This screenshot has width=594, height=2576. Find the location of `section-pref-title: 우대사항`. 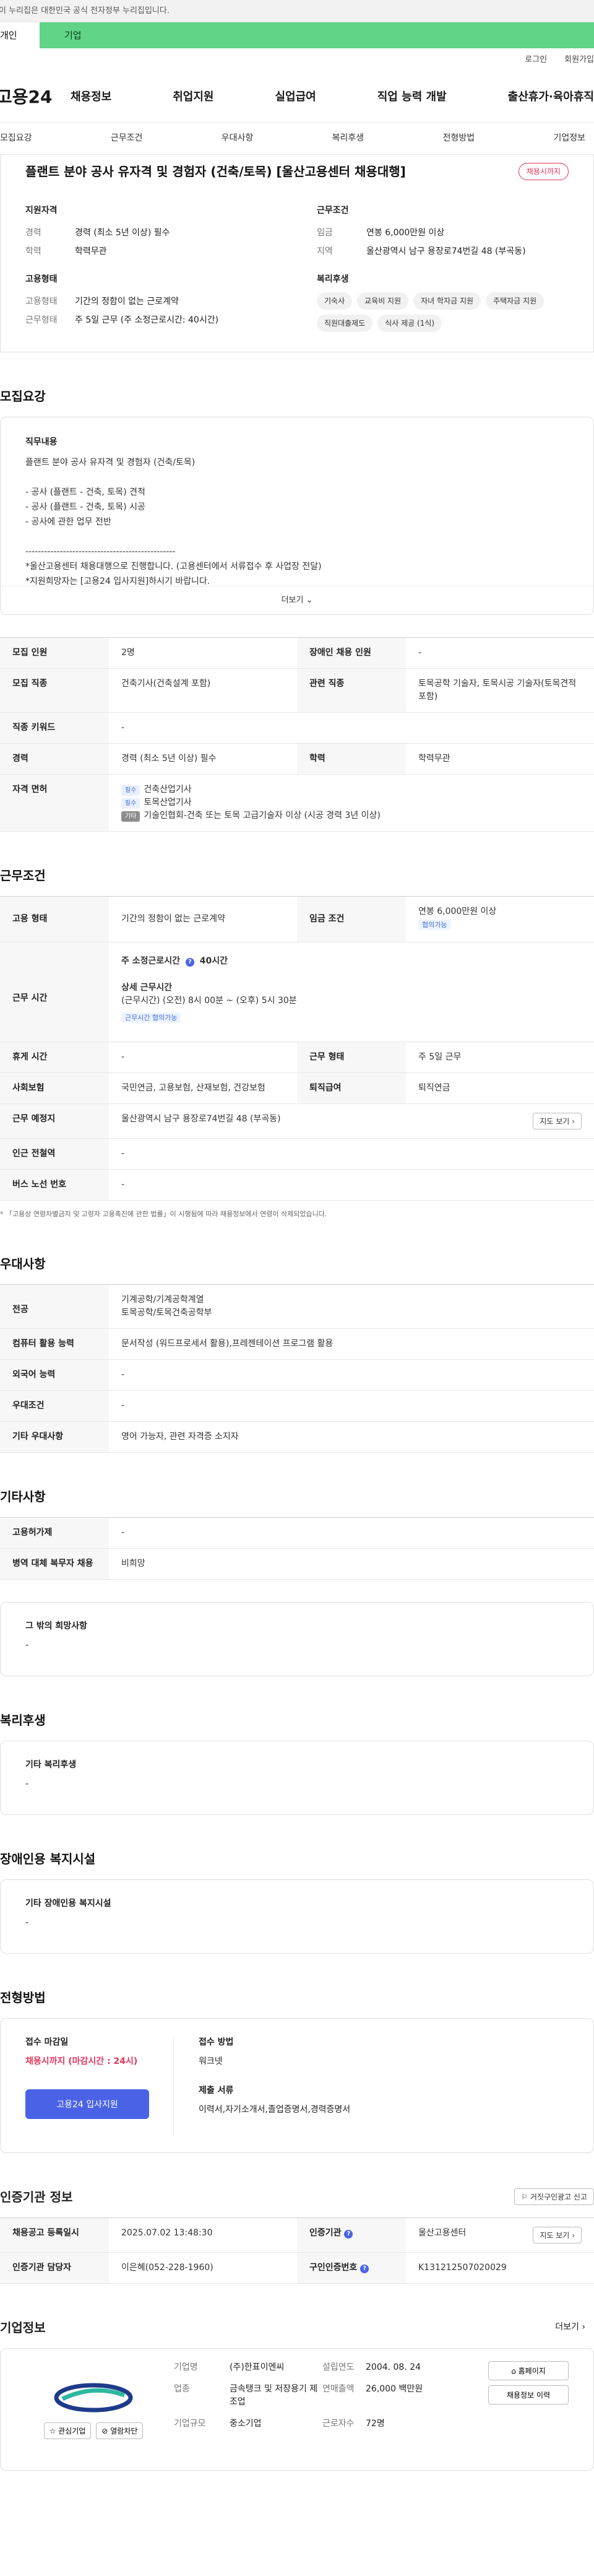

section-pref-title: 우대사항 is located at coordinates (23, 1263).